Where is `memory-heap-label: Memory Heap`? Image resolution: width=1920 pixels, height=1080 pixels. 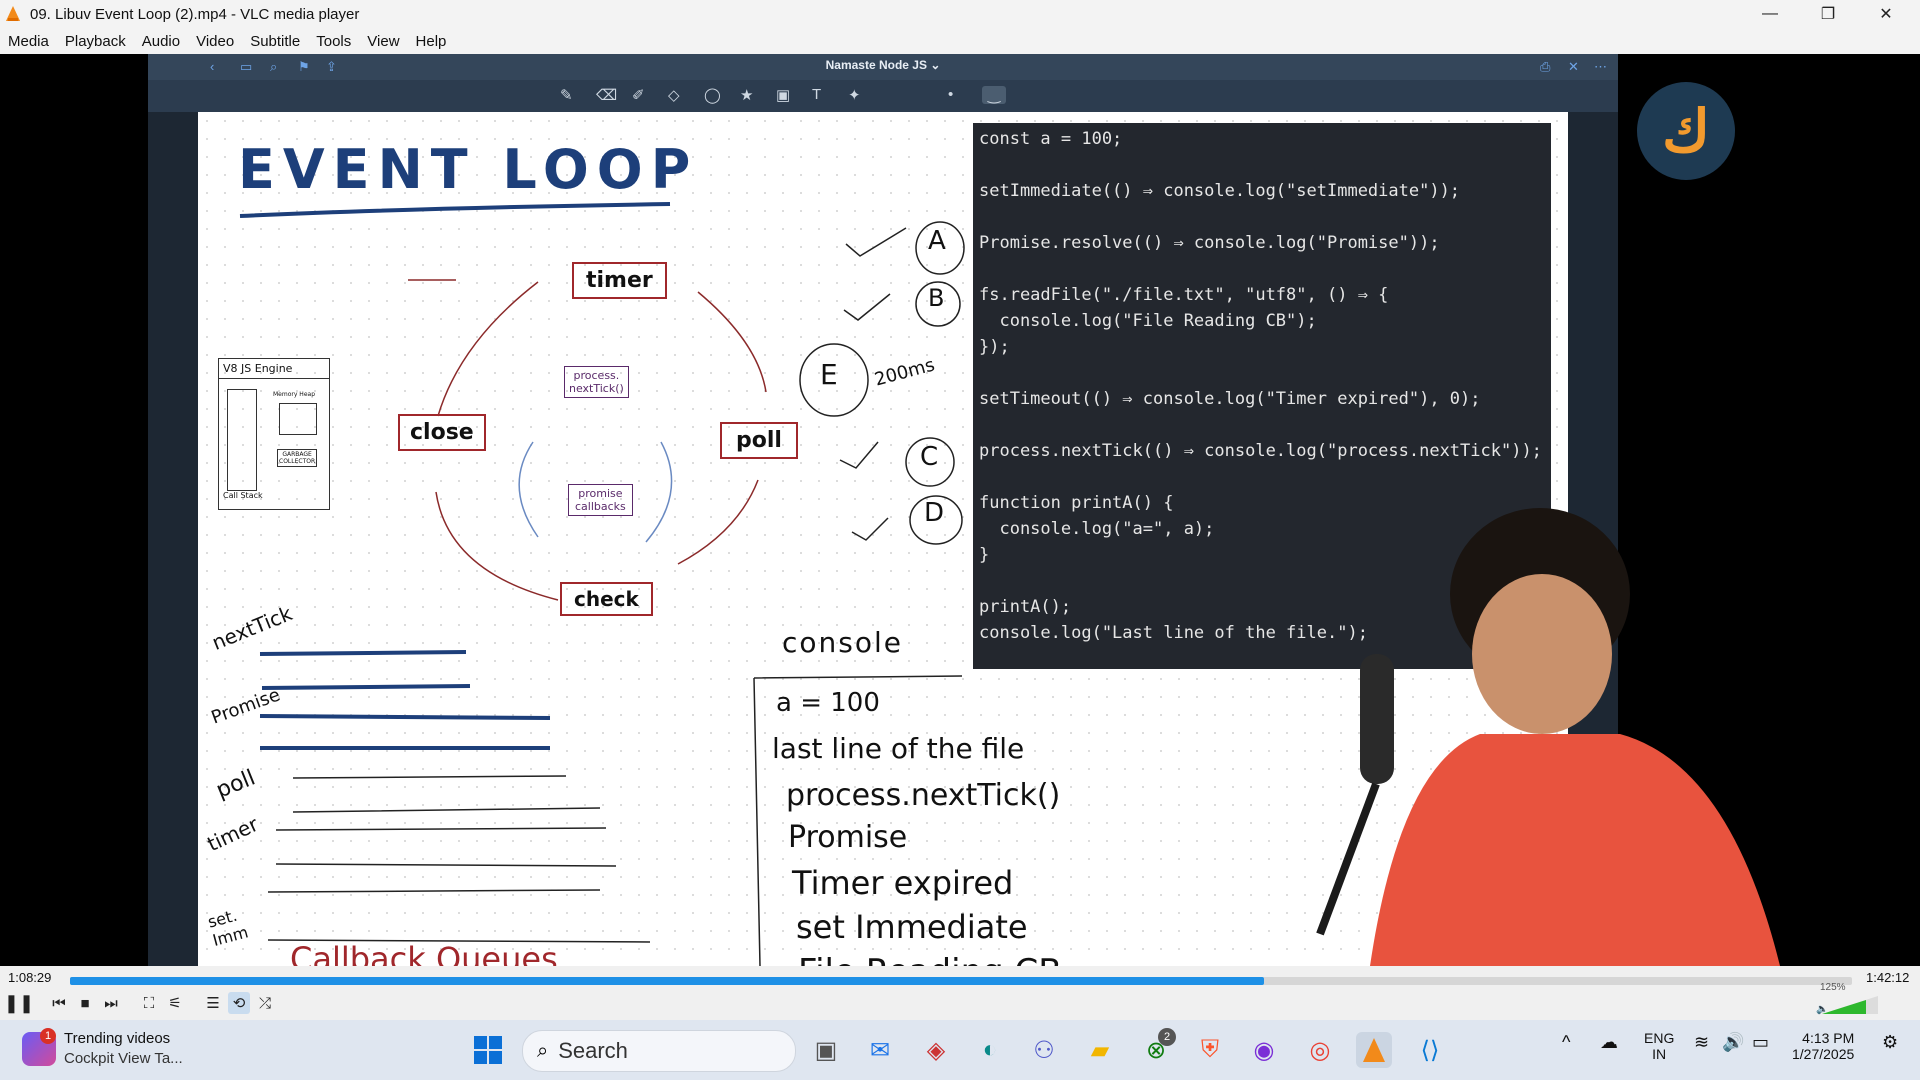
memory-heap-label: Memory Heap is located at coordinates (294, 394).